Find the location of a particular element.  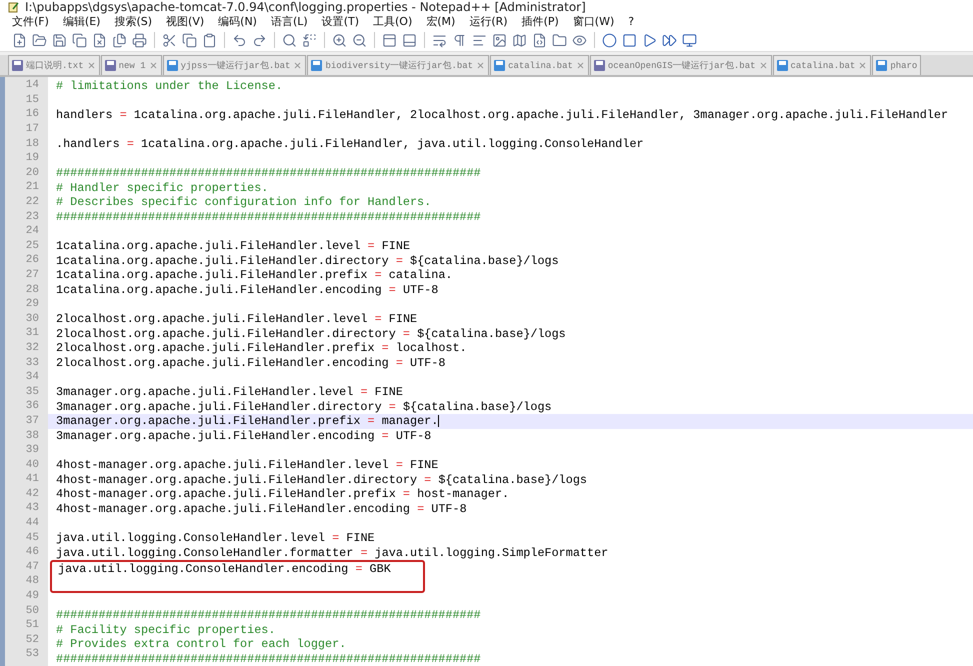

record-icon is located at coordinates (609, 40).